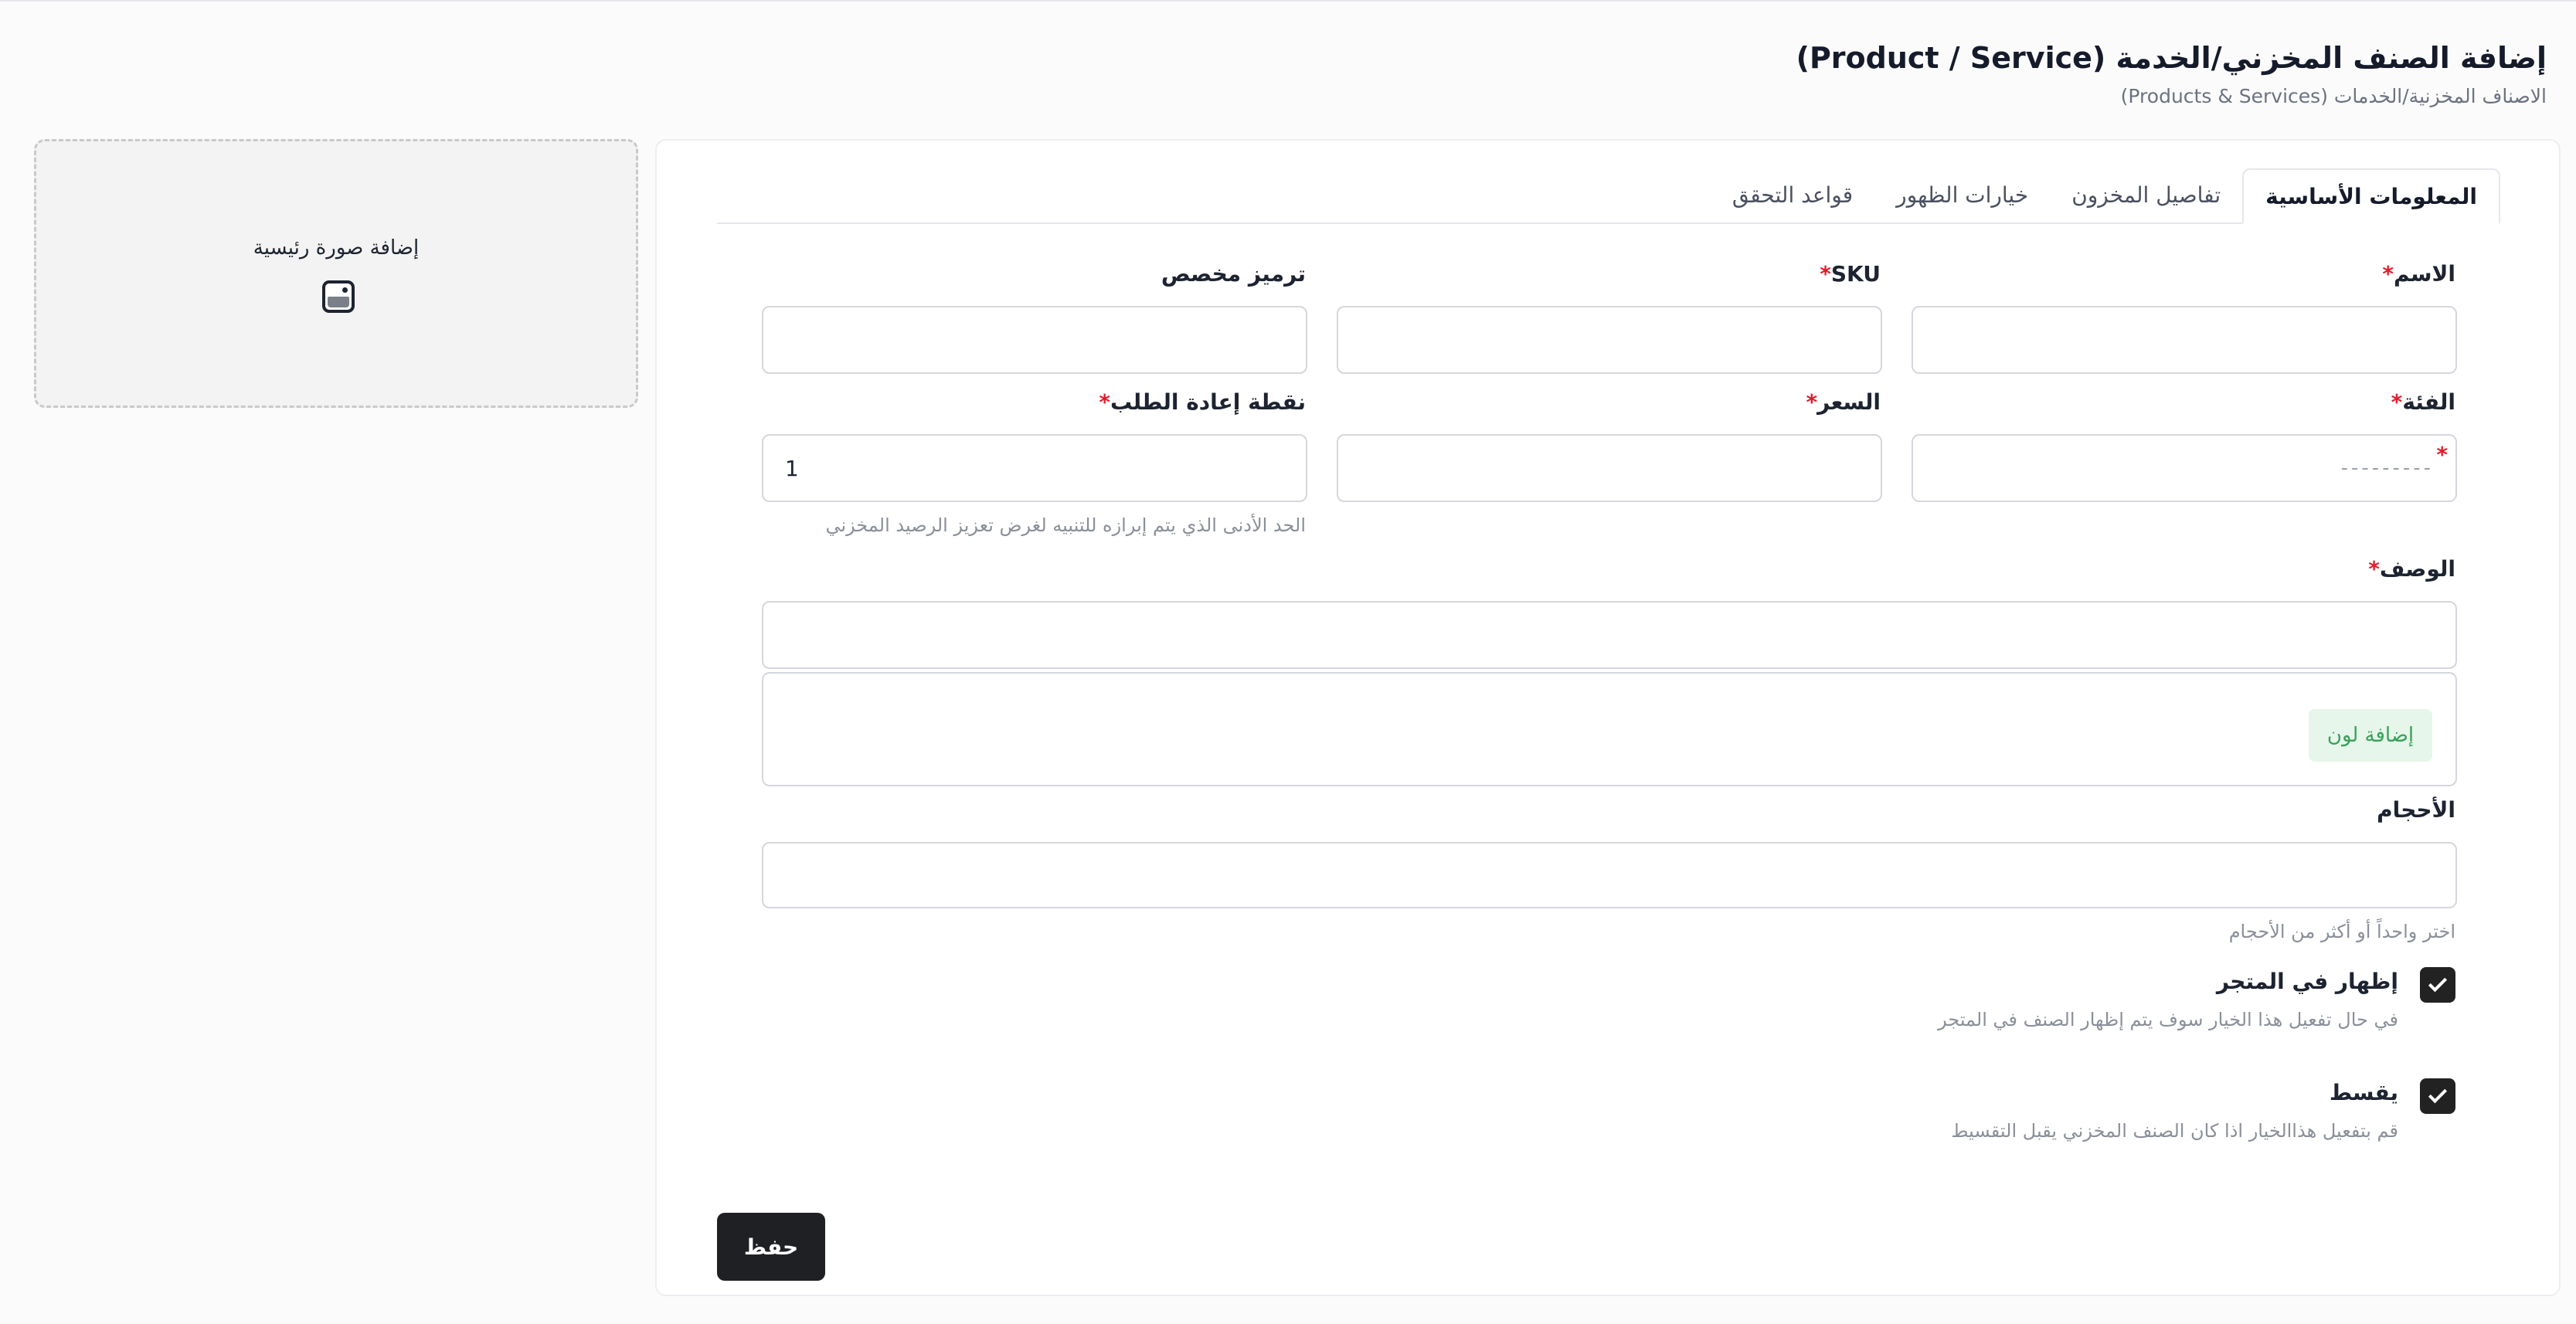  What do you see at coordinates (1843, 402) in the screenshot?
I see `price-label: السعر*` at bounding box center [1843, 402].